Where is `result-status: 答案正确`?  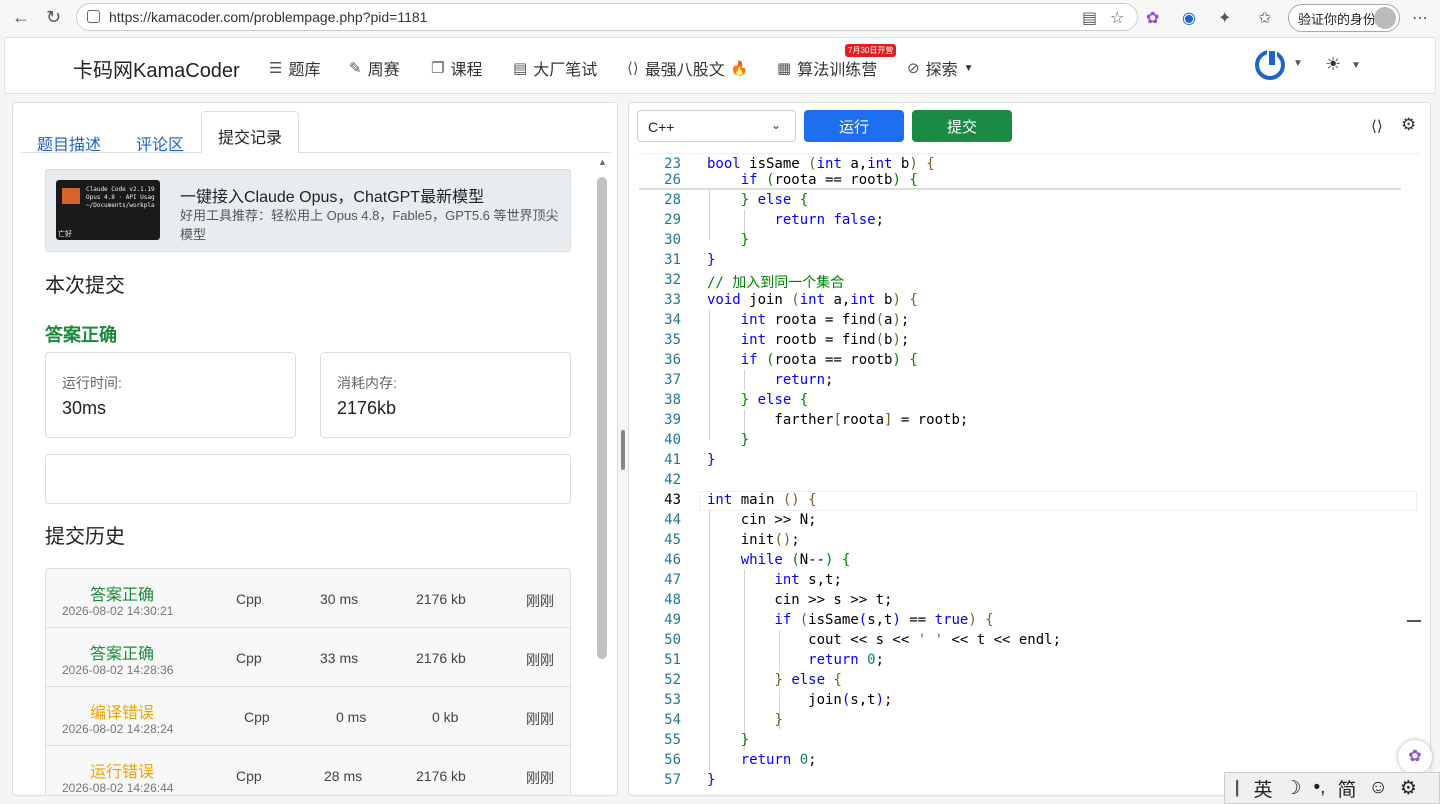
result-status: 答案正确 is located at coordinates (81, 335).